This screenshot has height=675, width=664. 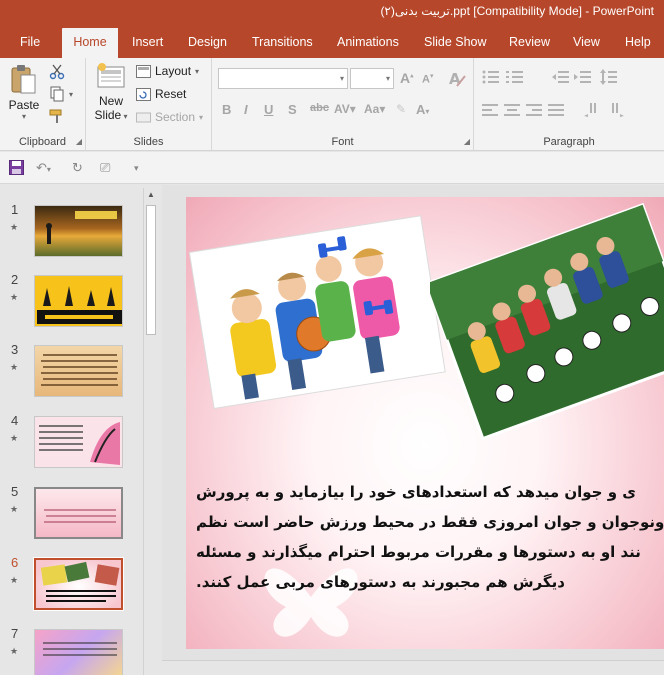 What do you see at coordinates (43, 168) in the screenshot?
I see `undo-icon: ↶▾` at bounding box center [43, 168].